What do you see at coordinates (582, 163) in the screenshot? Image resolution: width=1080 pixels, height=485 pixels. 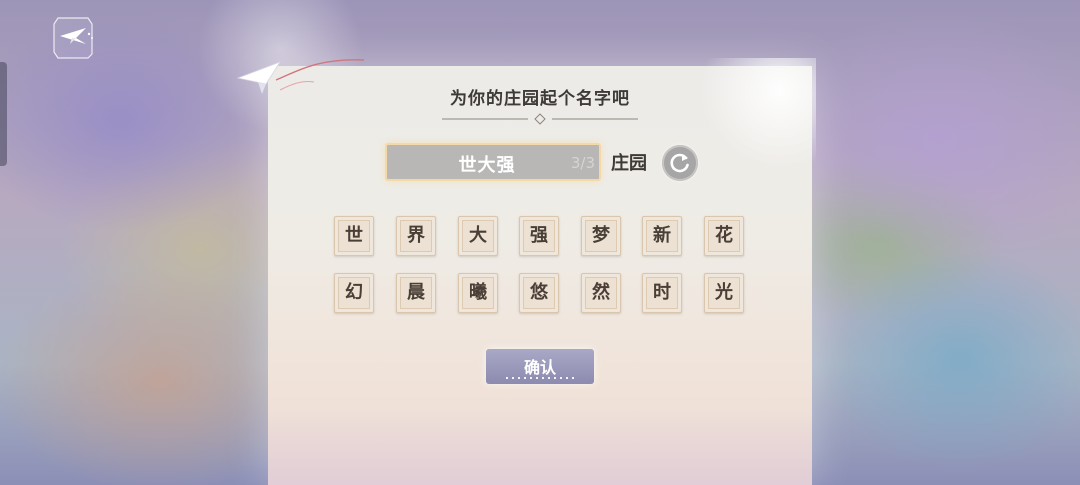 I see `character-count: 3/3` at bounding box center [582, 163].